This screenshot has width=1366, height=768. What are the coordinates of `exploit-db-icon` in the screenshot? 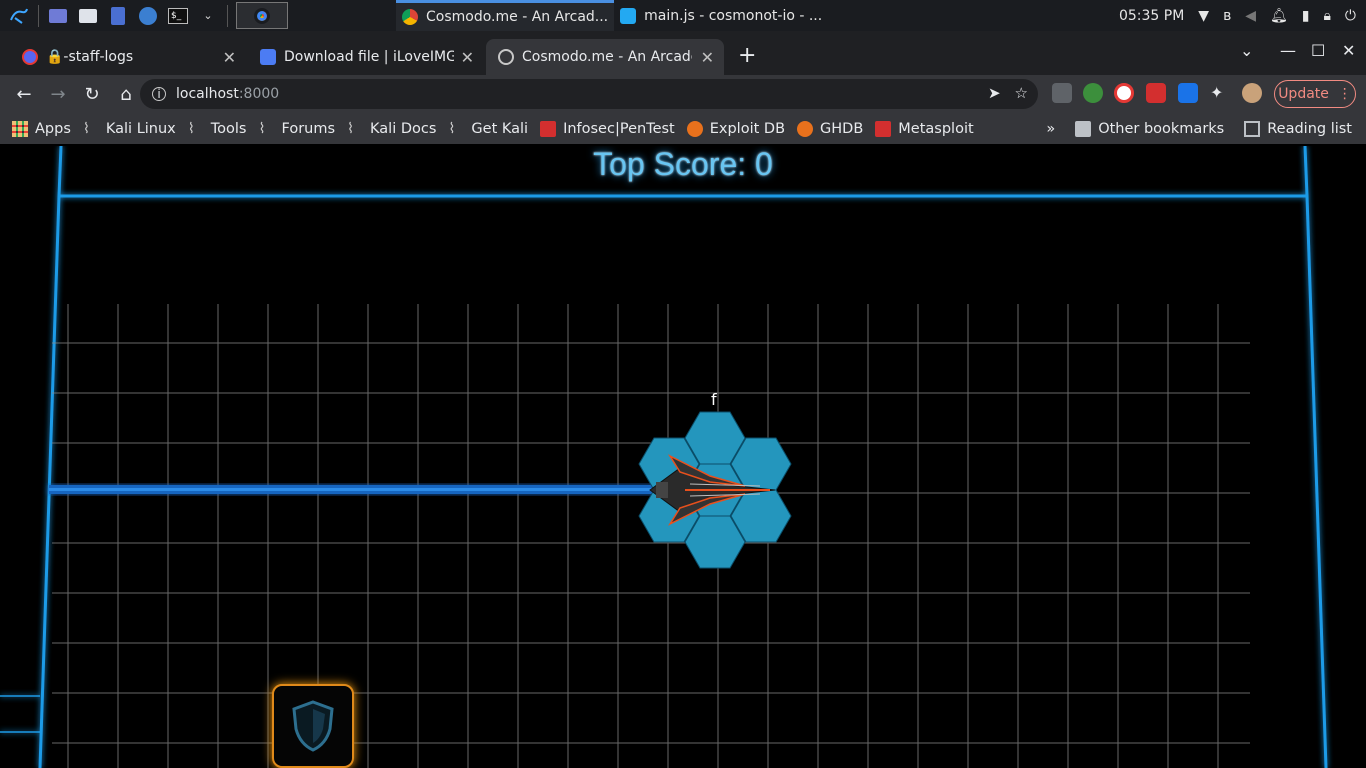 It's located at (694, 128).